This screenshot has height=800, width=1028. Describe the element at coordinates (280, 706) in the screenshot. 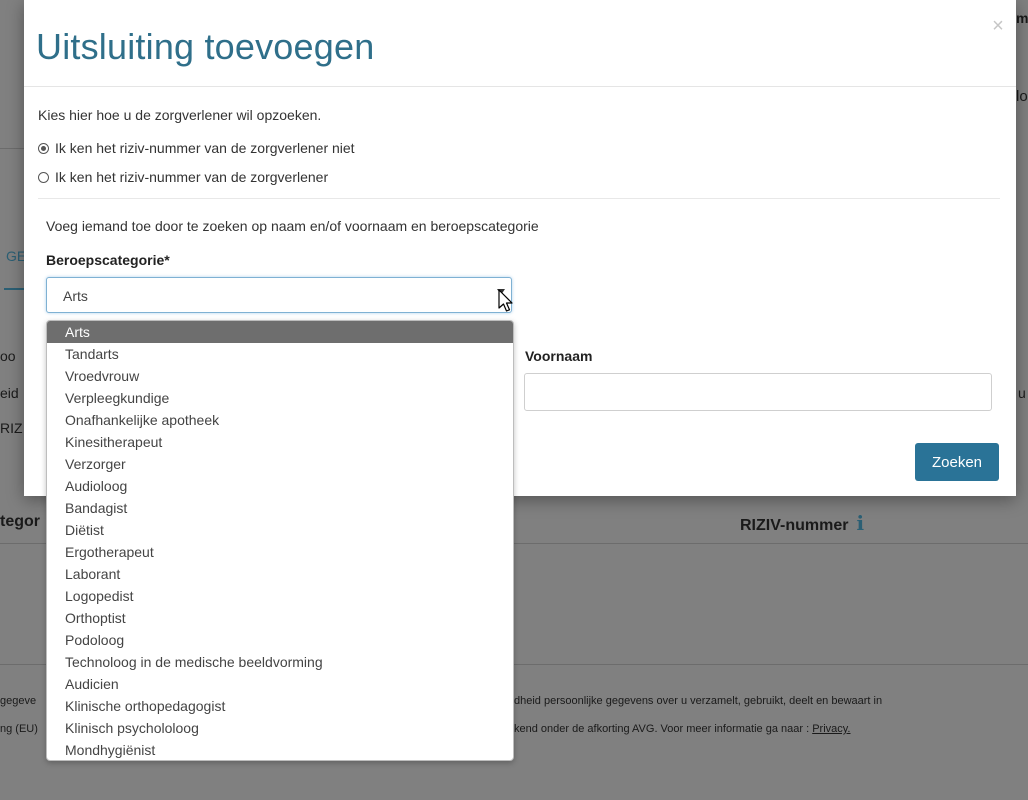

I see `dropdown-option: Klinische orthopedagogist` at that location.